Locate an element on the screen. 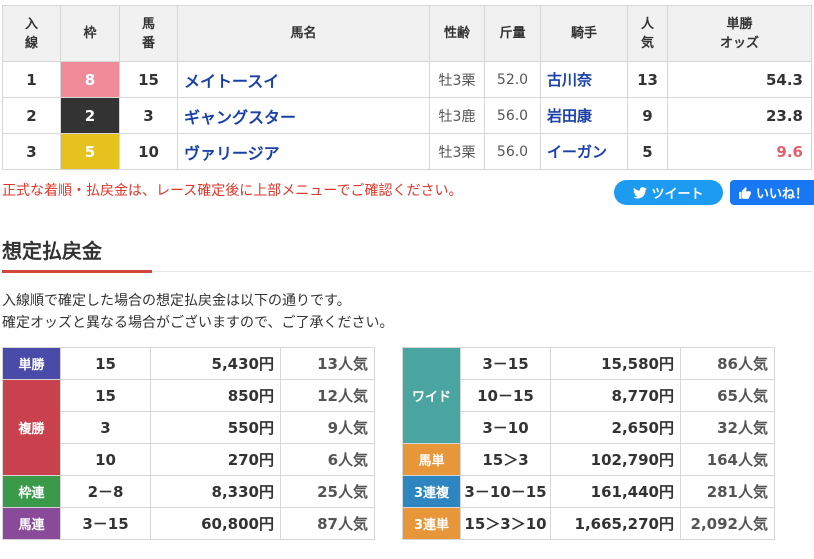  payout-amount: 1,665,270円 is located at coordinates (615, 523).